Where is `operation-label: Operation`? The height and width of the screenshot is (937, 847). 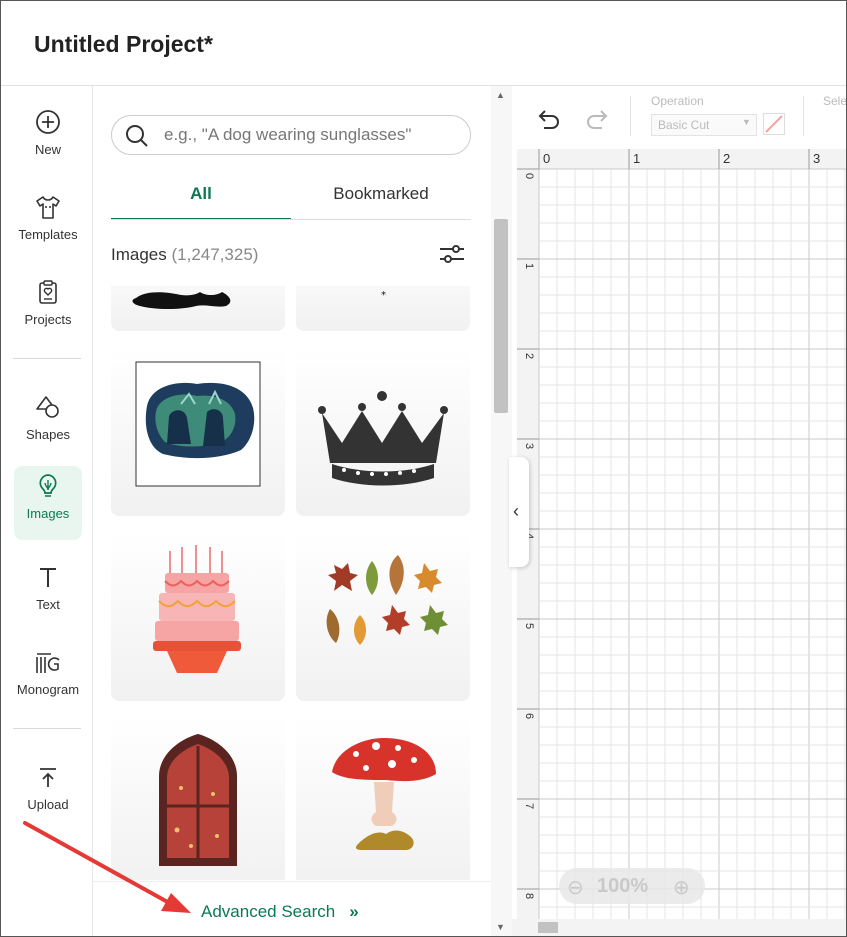
operation-label: Operation is located at coordinates (677, 101).